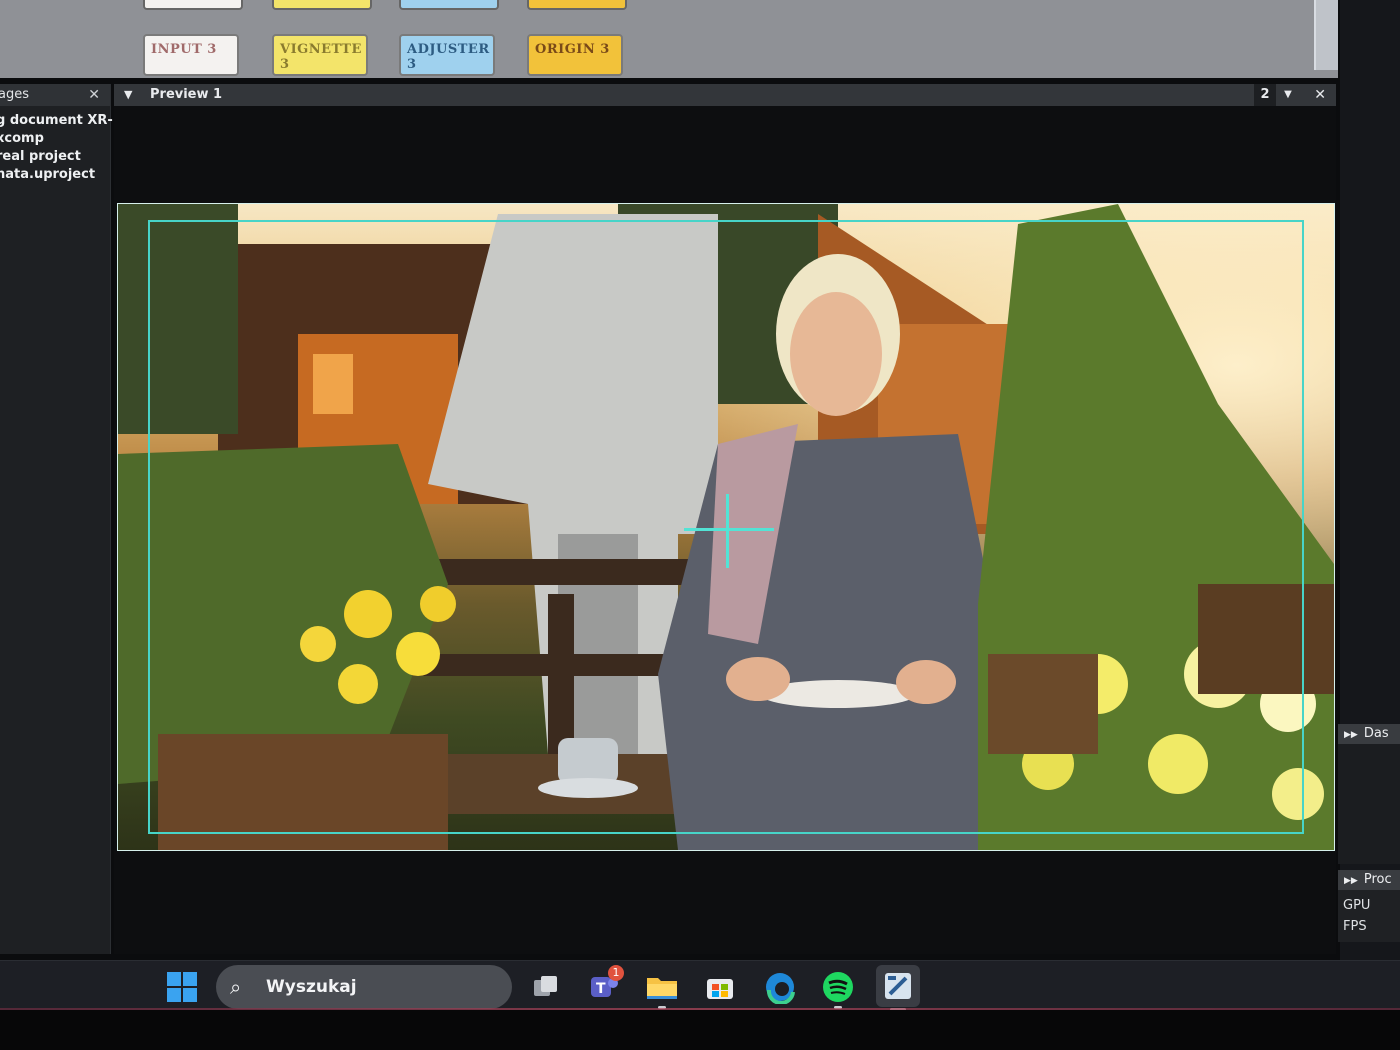 The image size is (1400, 1050). What do you see at coordinates (14, 94) in the screenshot?
I see `left-panel-title: ages` at bounding box center [14, 94].